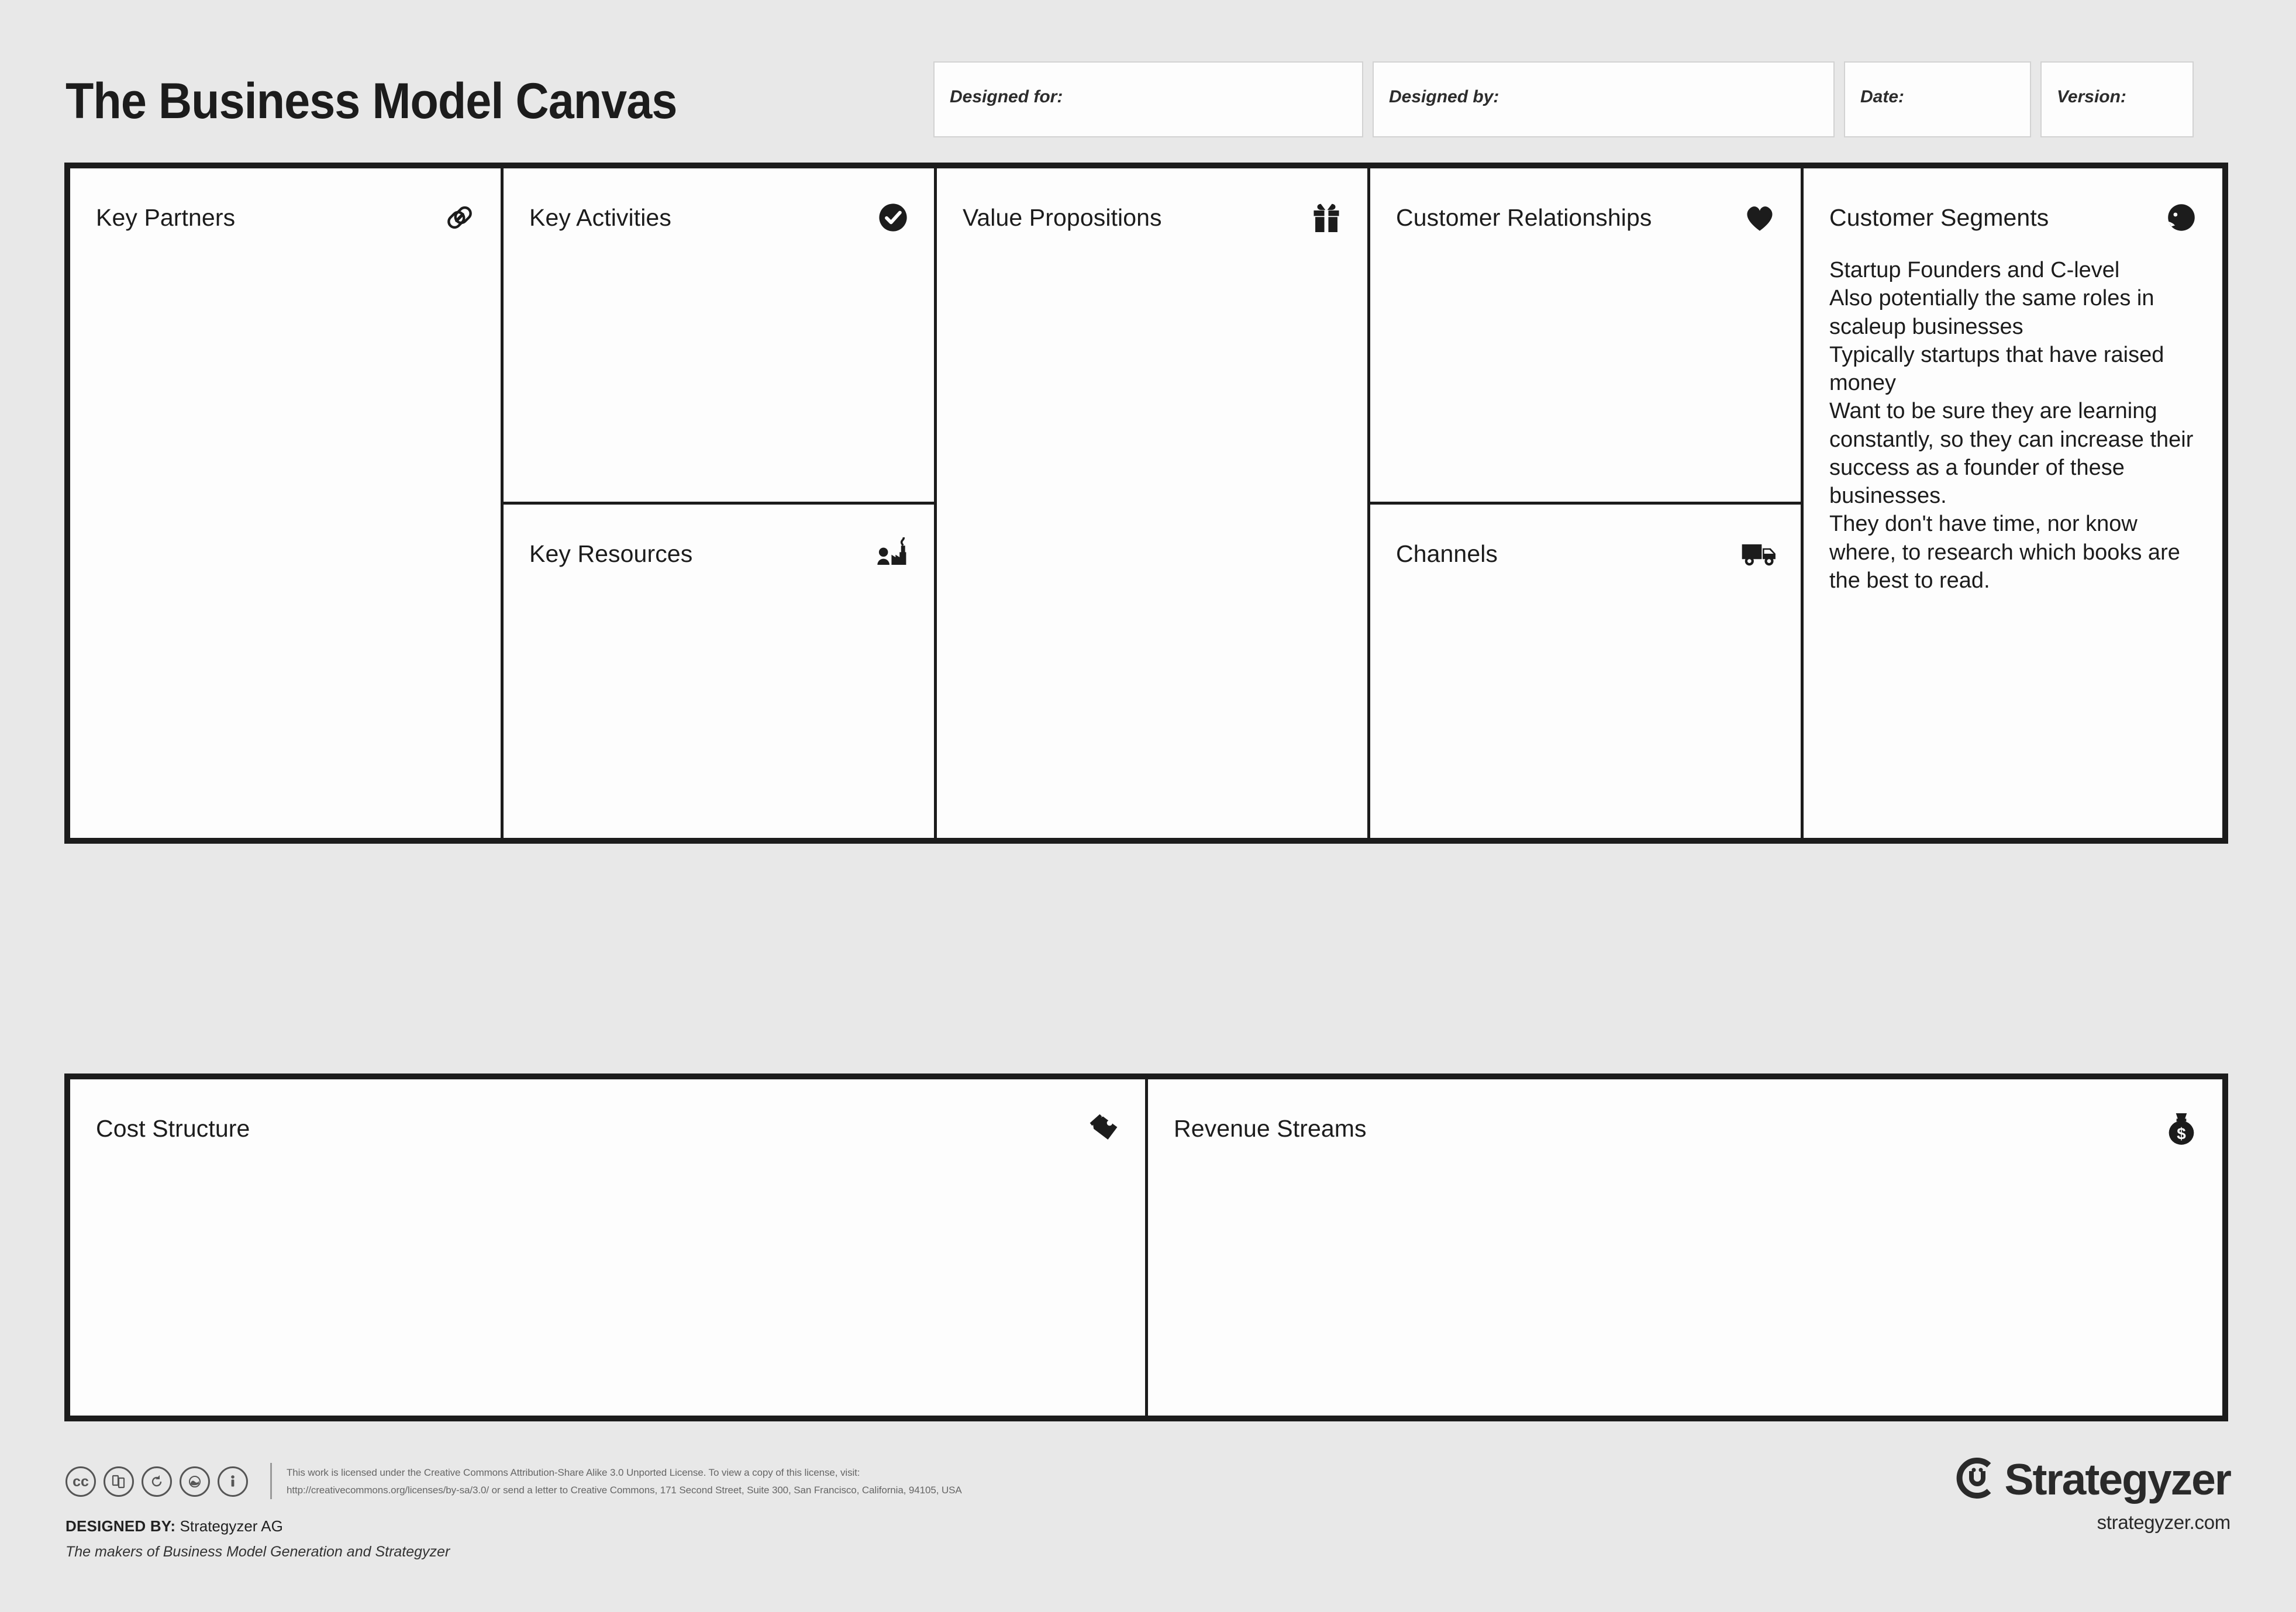 The height and width of the screenshot is (1612, 2296). What do you see at coordinates (1939, 217) in the screenshot?
I see `customer-segments-title: Customer Segments` at bounding box center [1939, 217].